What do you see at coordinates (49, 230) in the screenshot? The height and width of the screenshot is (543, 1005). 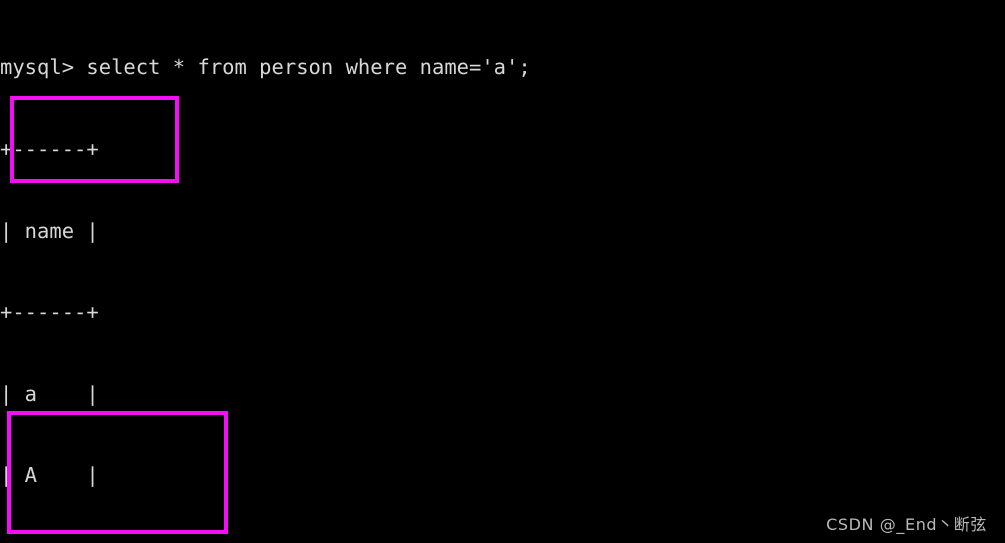 I see `terminal-line: | name |` at bounding box center [49, 230].